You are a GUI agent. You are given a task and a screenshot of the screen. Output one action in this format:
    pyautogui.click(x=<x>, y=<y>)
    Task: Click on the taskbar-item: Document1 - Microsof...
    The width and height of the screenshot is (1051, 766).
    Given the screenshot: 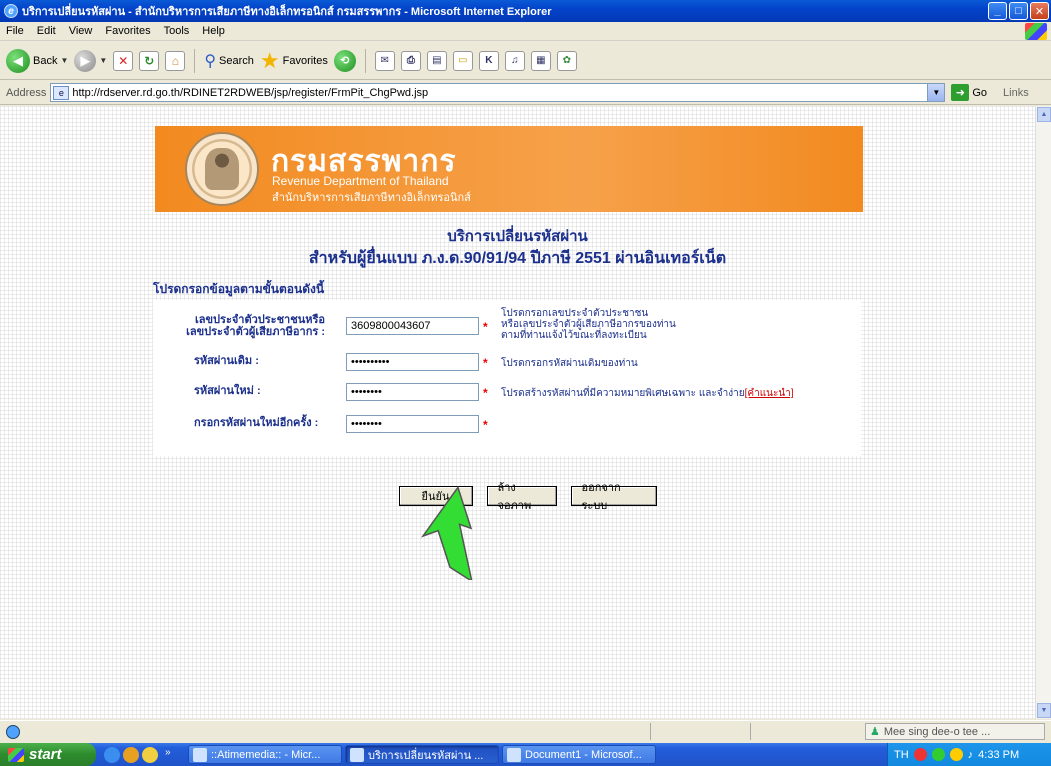 What is the action you would take?
    pyautogui.click(x=579, y=754)
    